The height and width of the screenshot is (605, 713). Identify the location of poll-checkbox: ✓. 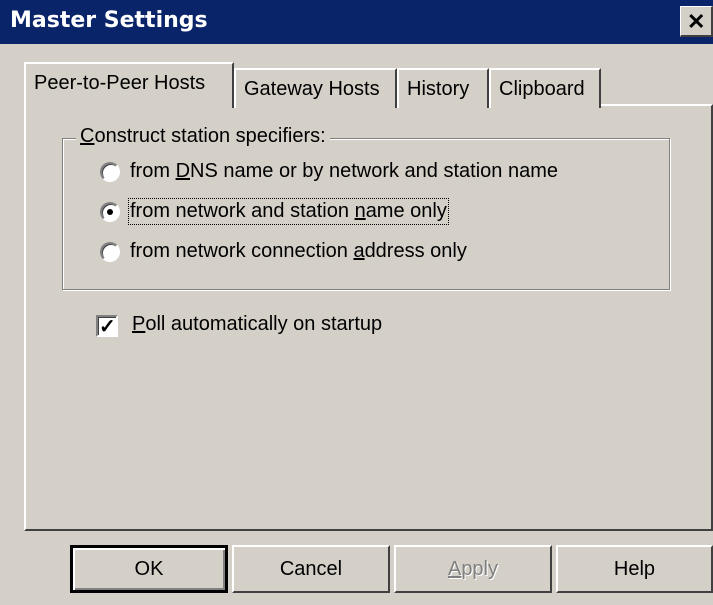
(107, 326).